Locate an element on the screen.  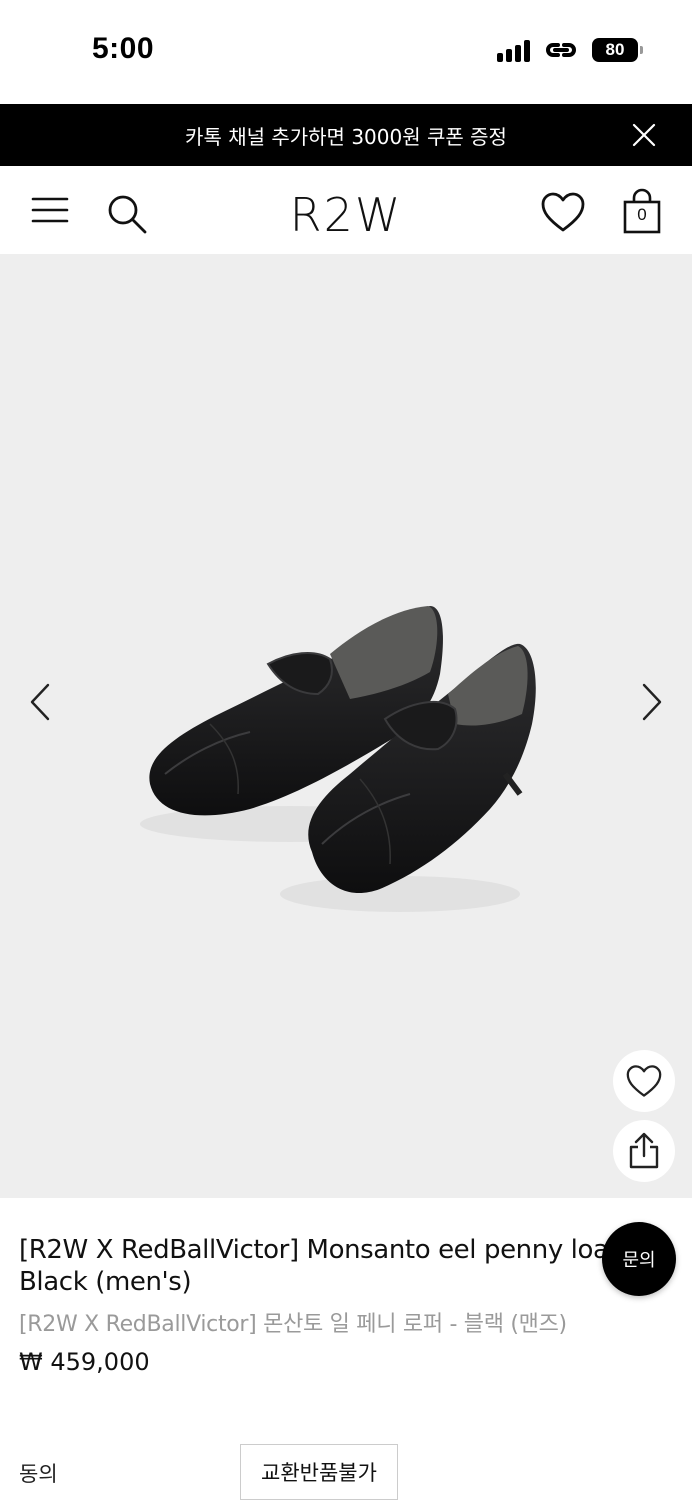
site-header: R2W 0 is located at coordinates (346, 210).